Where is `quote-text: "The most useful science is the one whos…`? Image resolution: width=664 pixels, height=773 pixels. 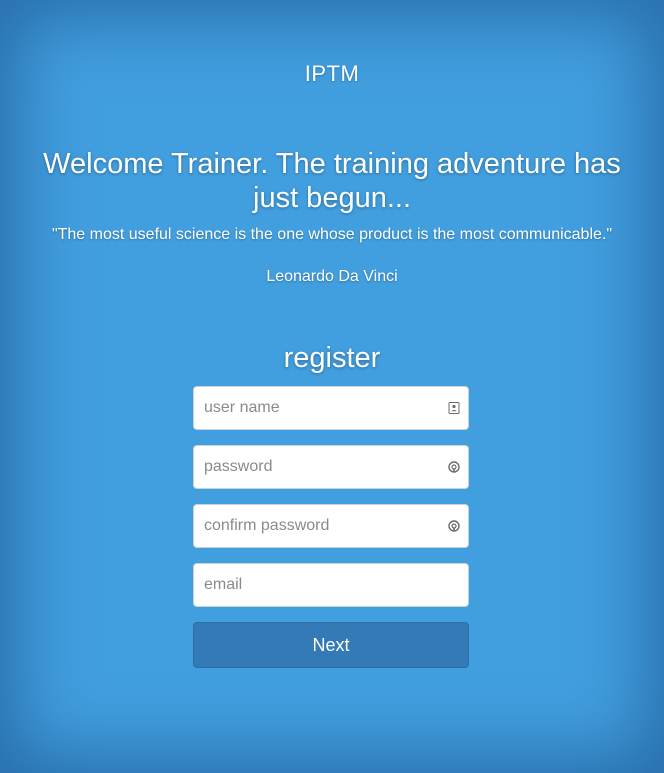
quote-text: "The most useful science is the one whos… is located at coordinates (332, 234).